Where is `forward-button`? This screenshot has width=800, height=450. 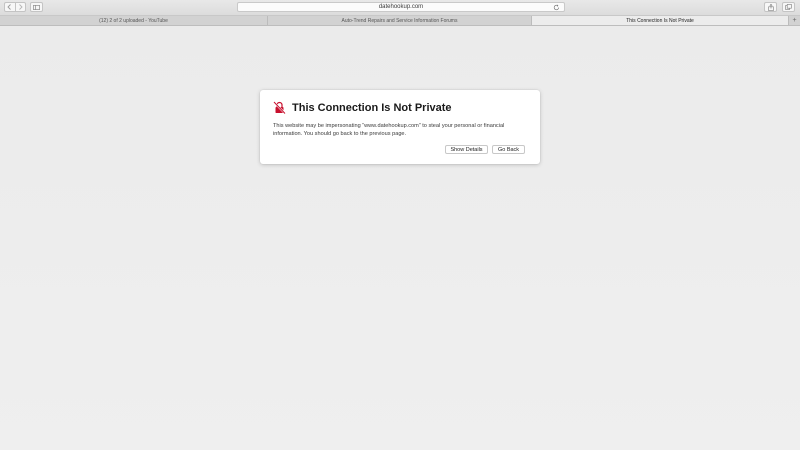 forward-button is located at coordinates (20, 7).